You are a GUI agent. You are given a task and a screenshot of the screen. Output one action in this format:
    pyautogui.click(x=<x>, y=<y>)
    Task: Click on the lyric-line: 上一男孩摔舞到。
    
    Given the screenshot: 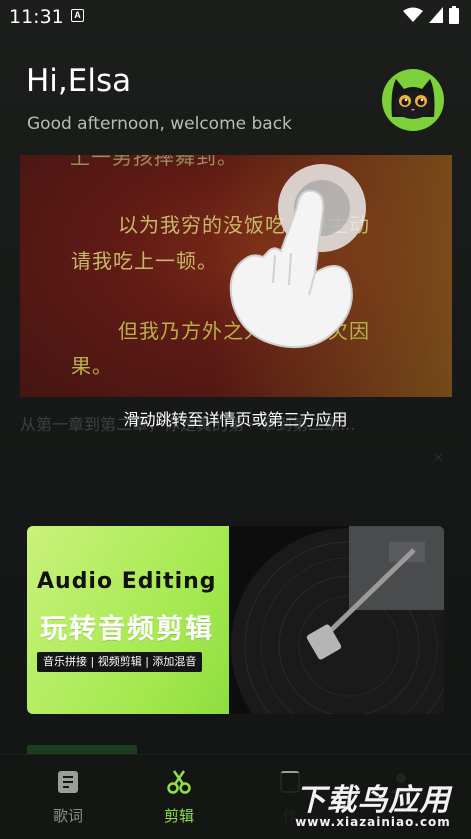 What is the action you would take?
    pyautogui.click(x=154, y=162)
    